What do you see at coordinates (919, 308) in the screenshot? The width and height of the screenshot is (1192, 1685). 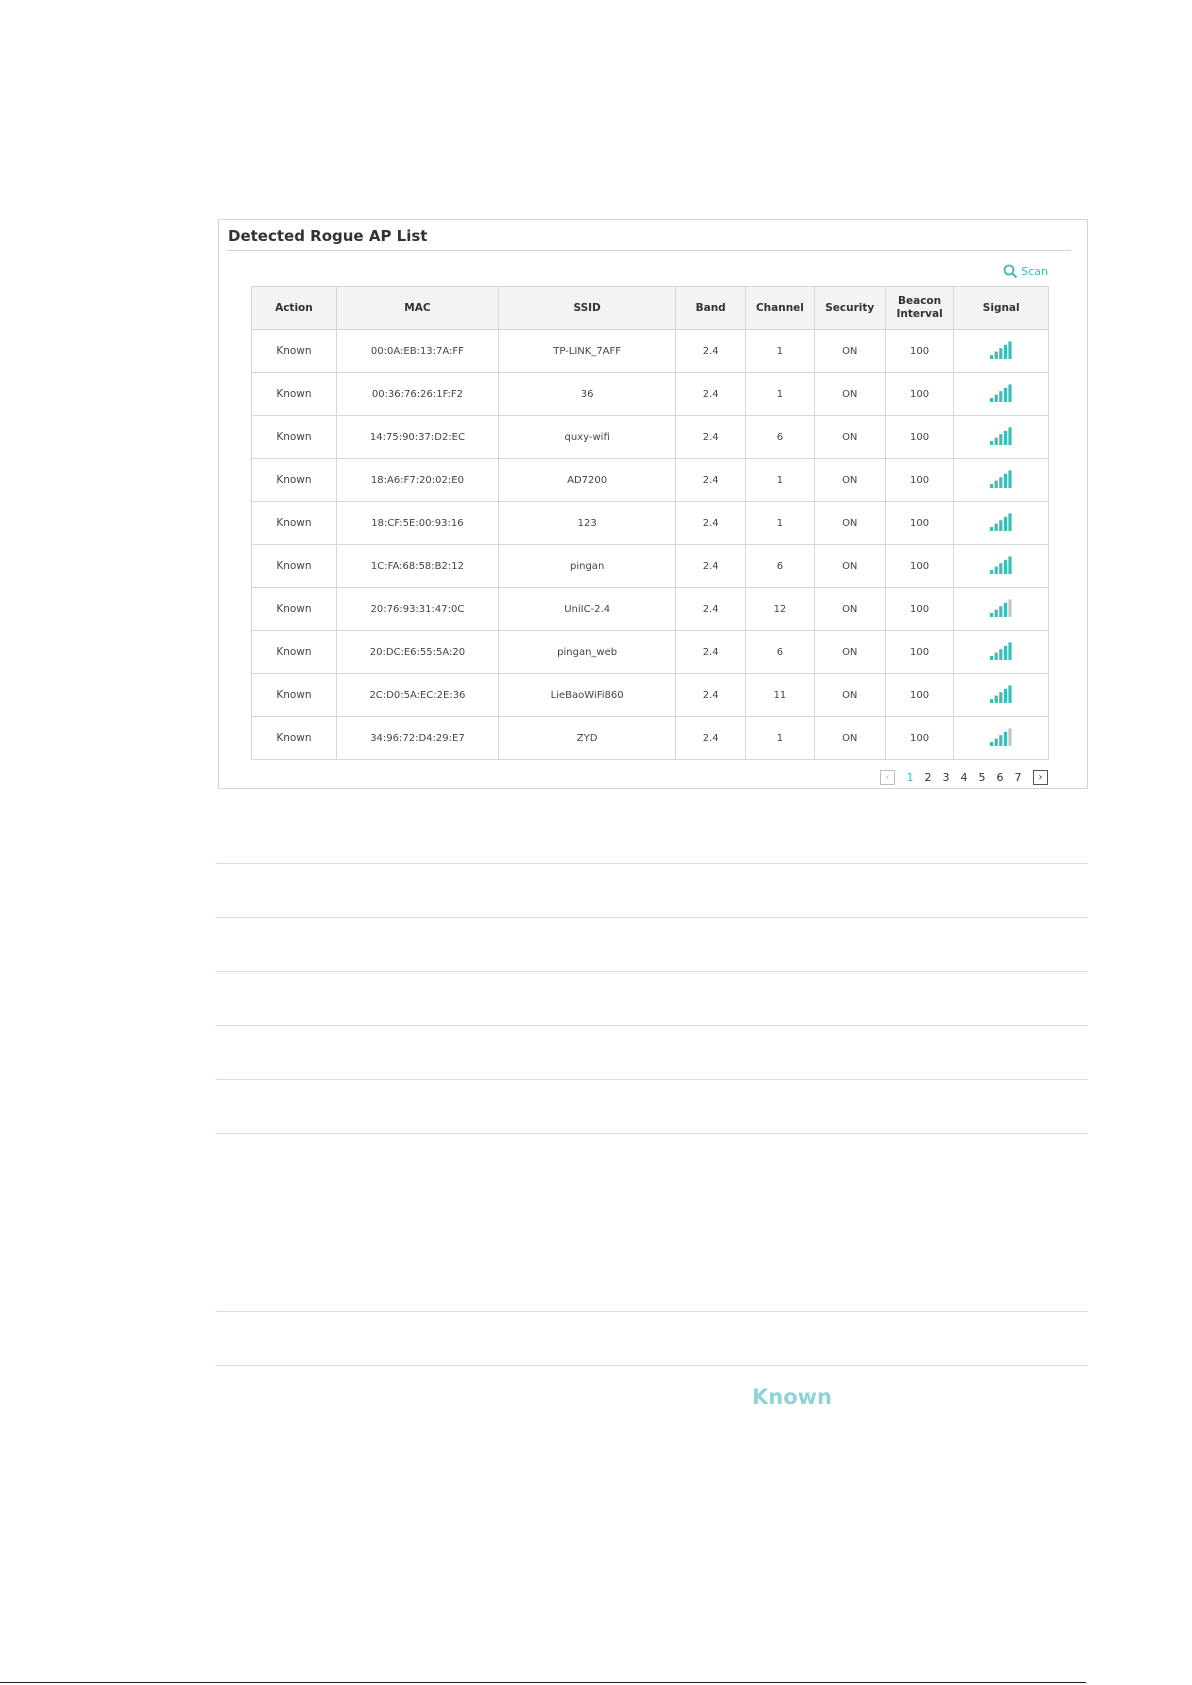 I see `col-header-beacon-interval: Beacon Interval` at bounding box center [919, 308].